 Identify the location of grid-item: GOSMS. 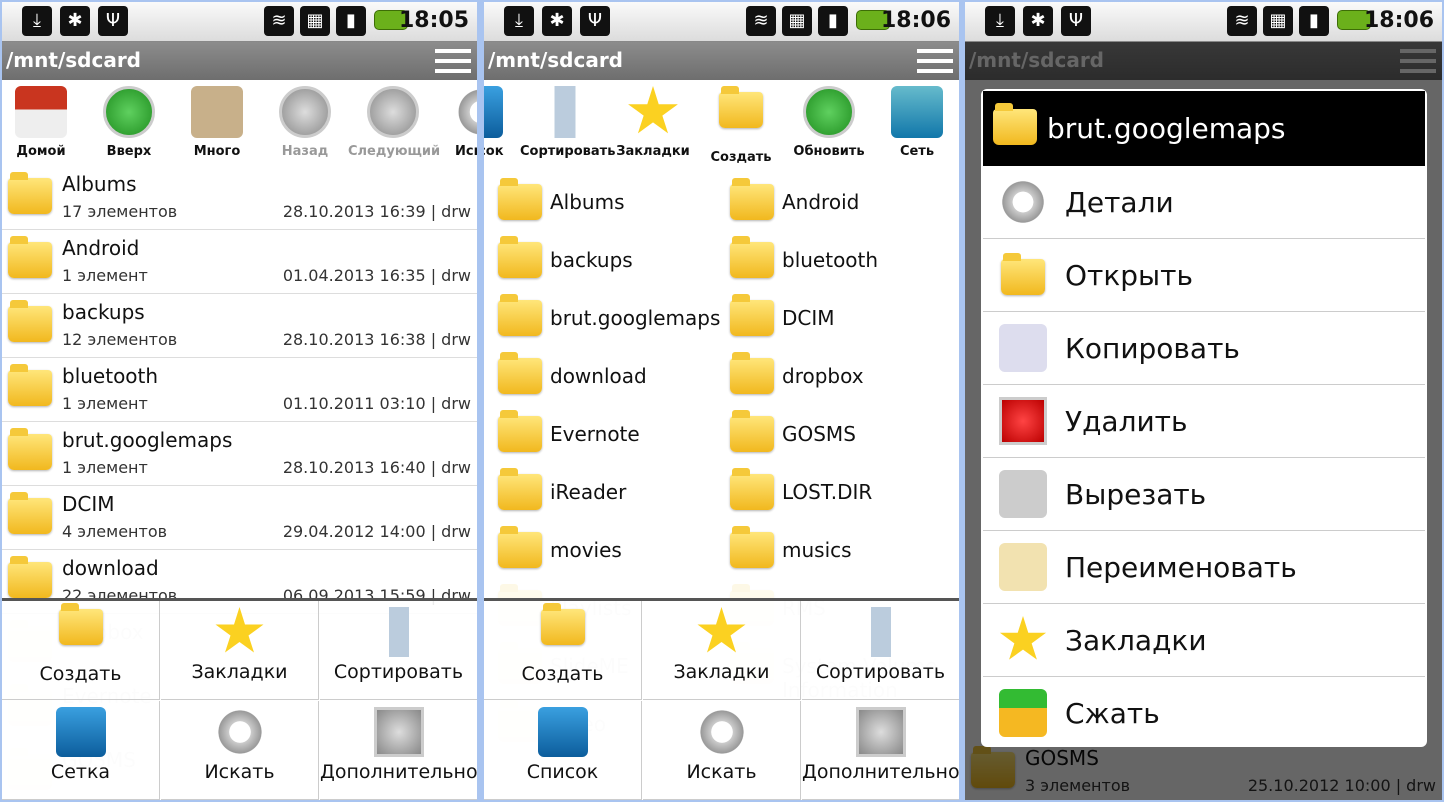
(831, 435).